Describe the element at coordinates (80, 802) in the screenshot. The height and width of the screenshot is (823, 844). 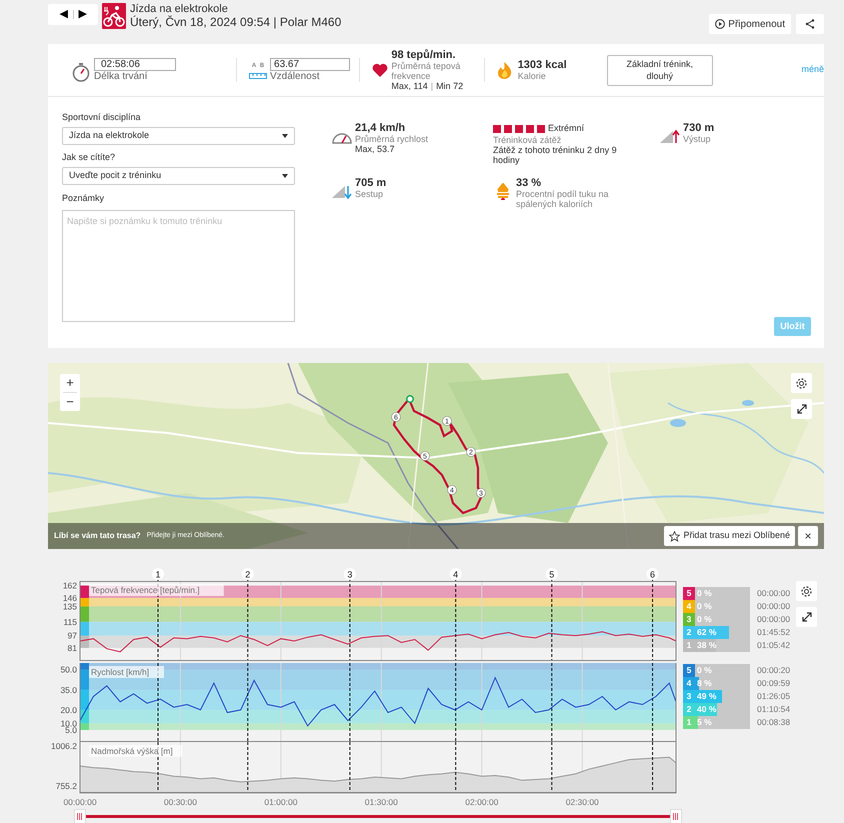
I see `x-tick-label: 00:00:00` at that location.